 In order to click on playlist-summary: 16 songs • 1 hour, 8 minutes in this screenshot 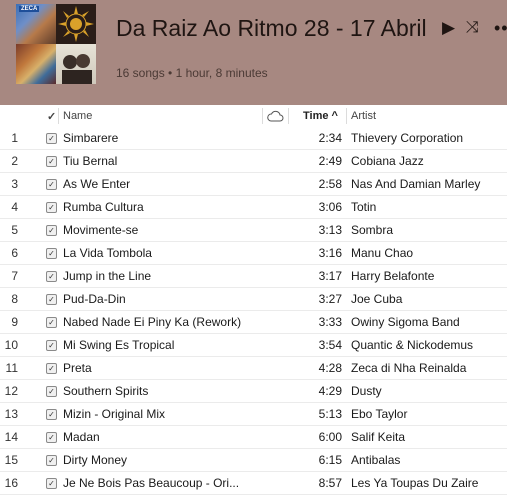, I will do `click(192, 73)`.